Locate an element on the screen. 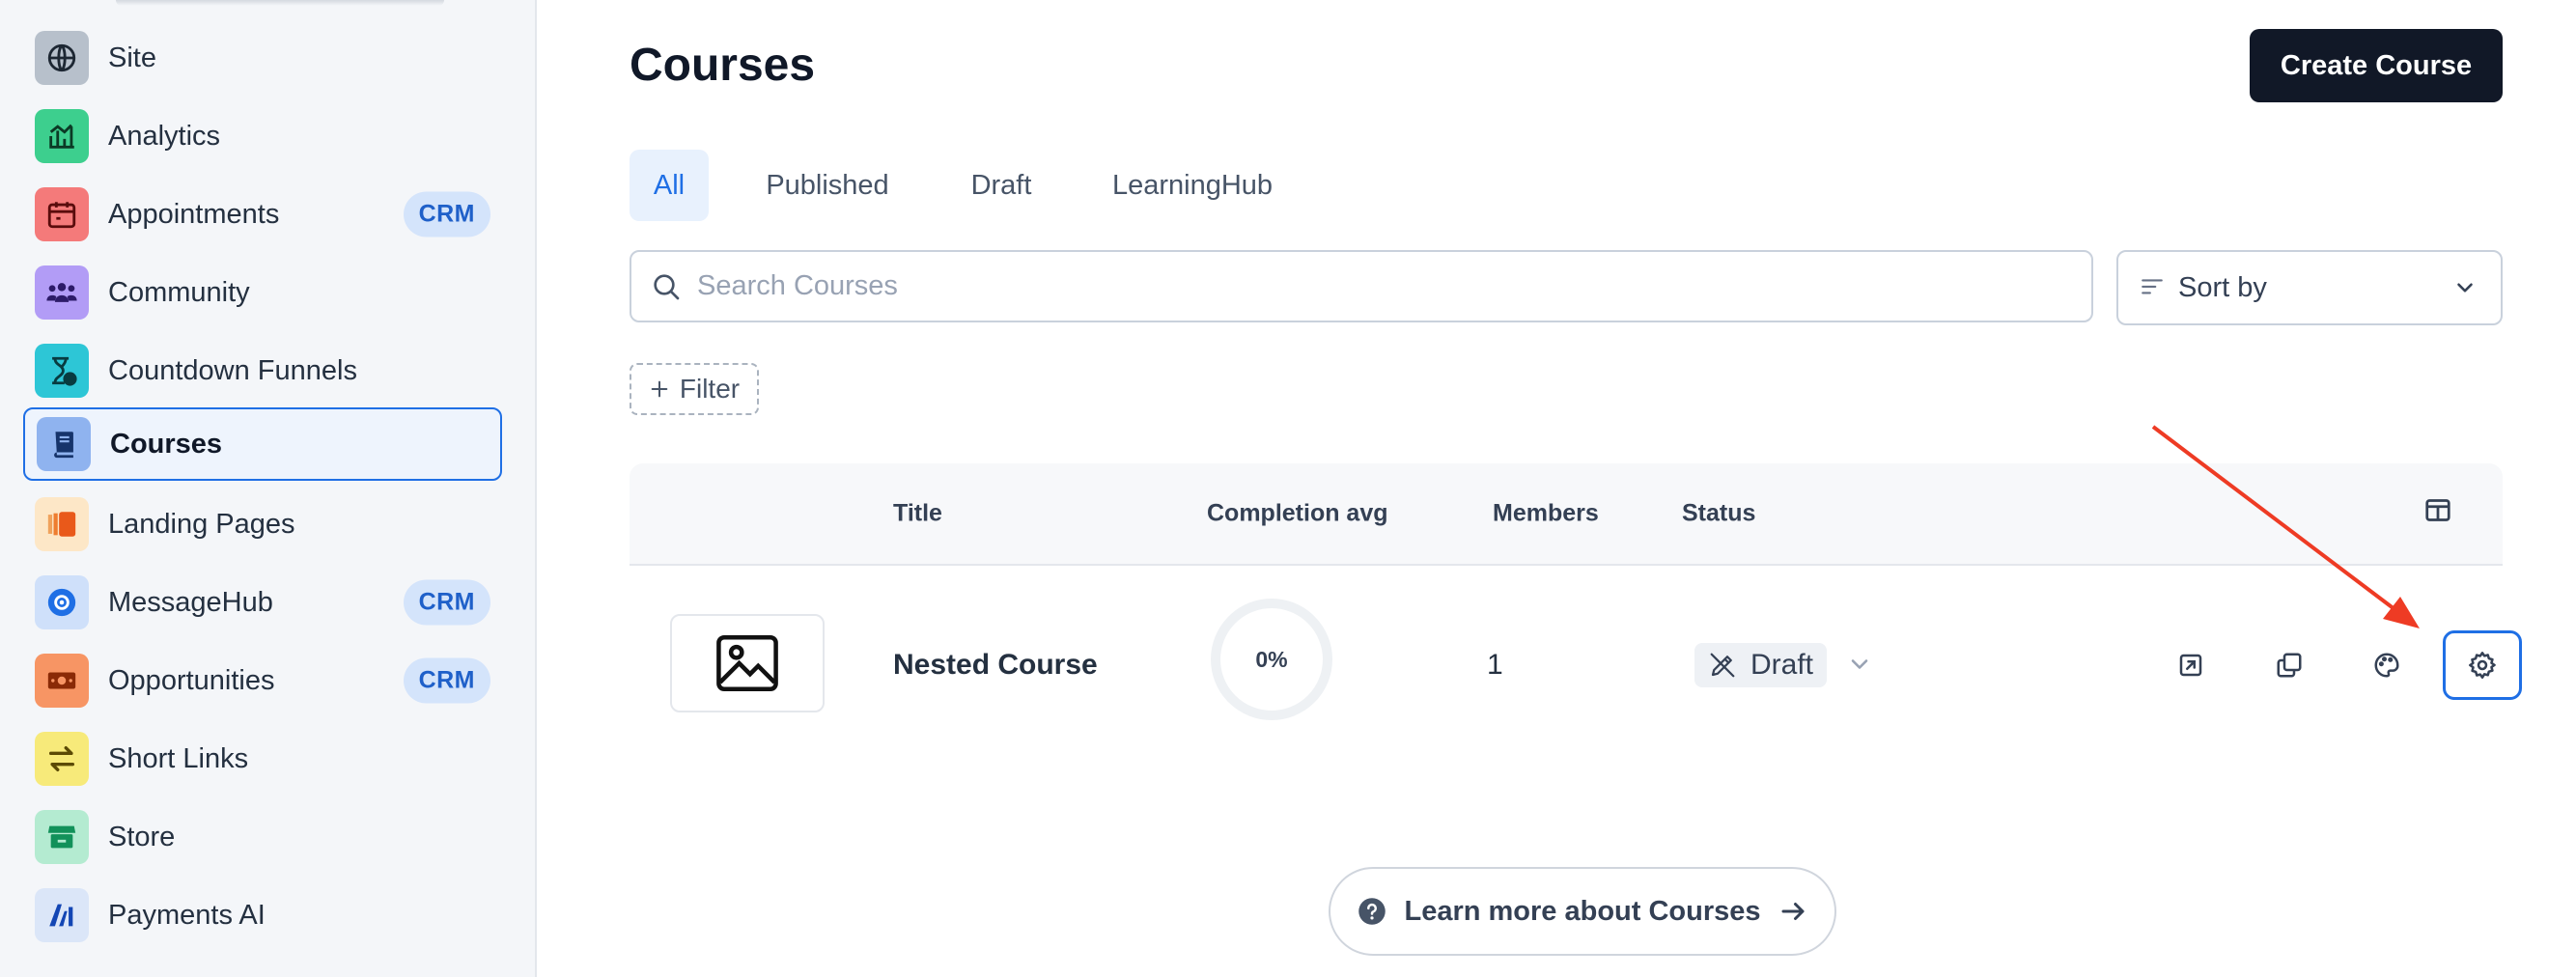  sidebar-item-label: Countdown Funnels is located at coordinates (233, 370).